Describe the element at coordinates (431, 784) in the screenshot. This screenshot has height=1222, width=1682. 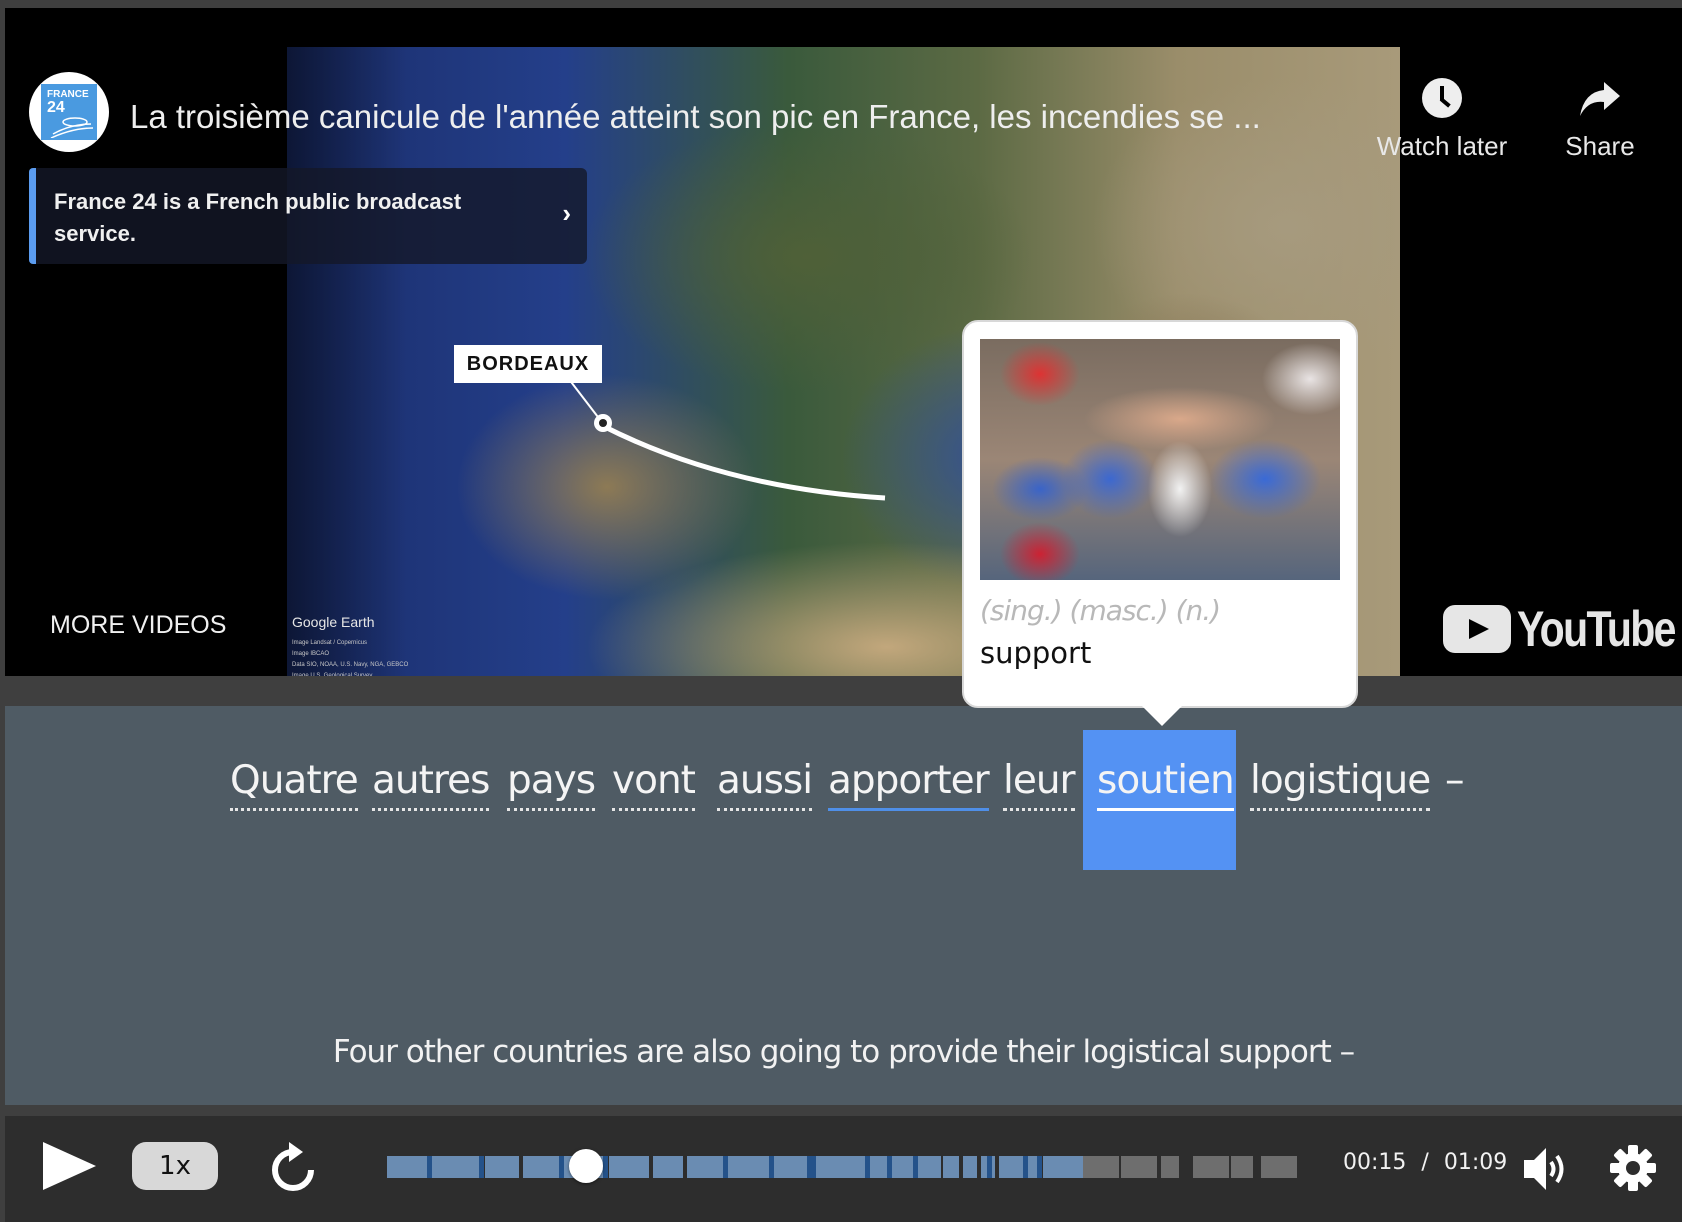
I see `subtitle-word: autres` at that location.